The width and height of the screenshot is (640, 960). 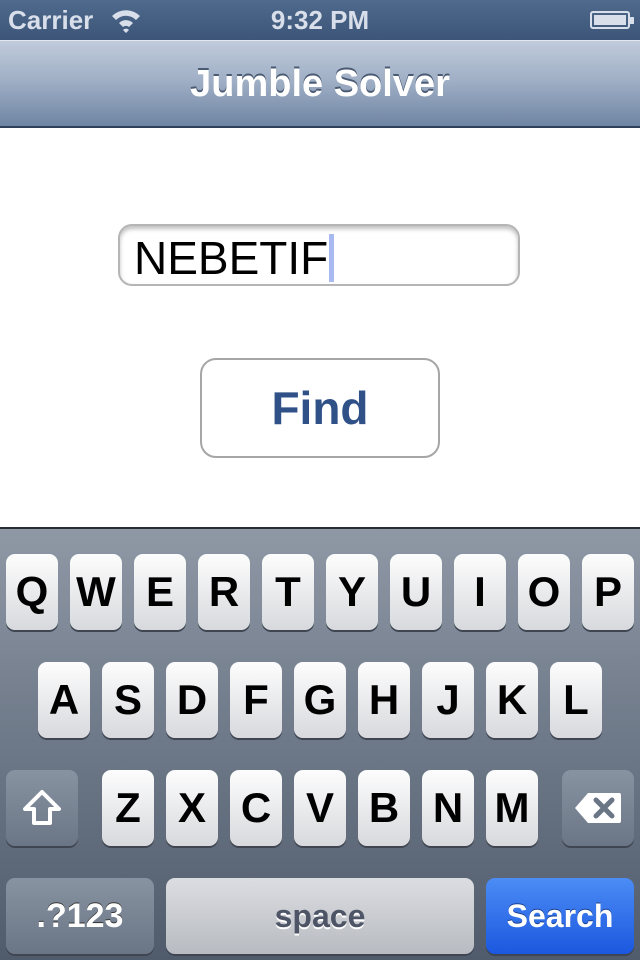 What do you see at coordinates (448, 808) in the screenshot?
I see `key-n: N` at bounding box center [448, 808].